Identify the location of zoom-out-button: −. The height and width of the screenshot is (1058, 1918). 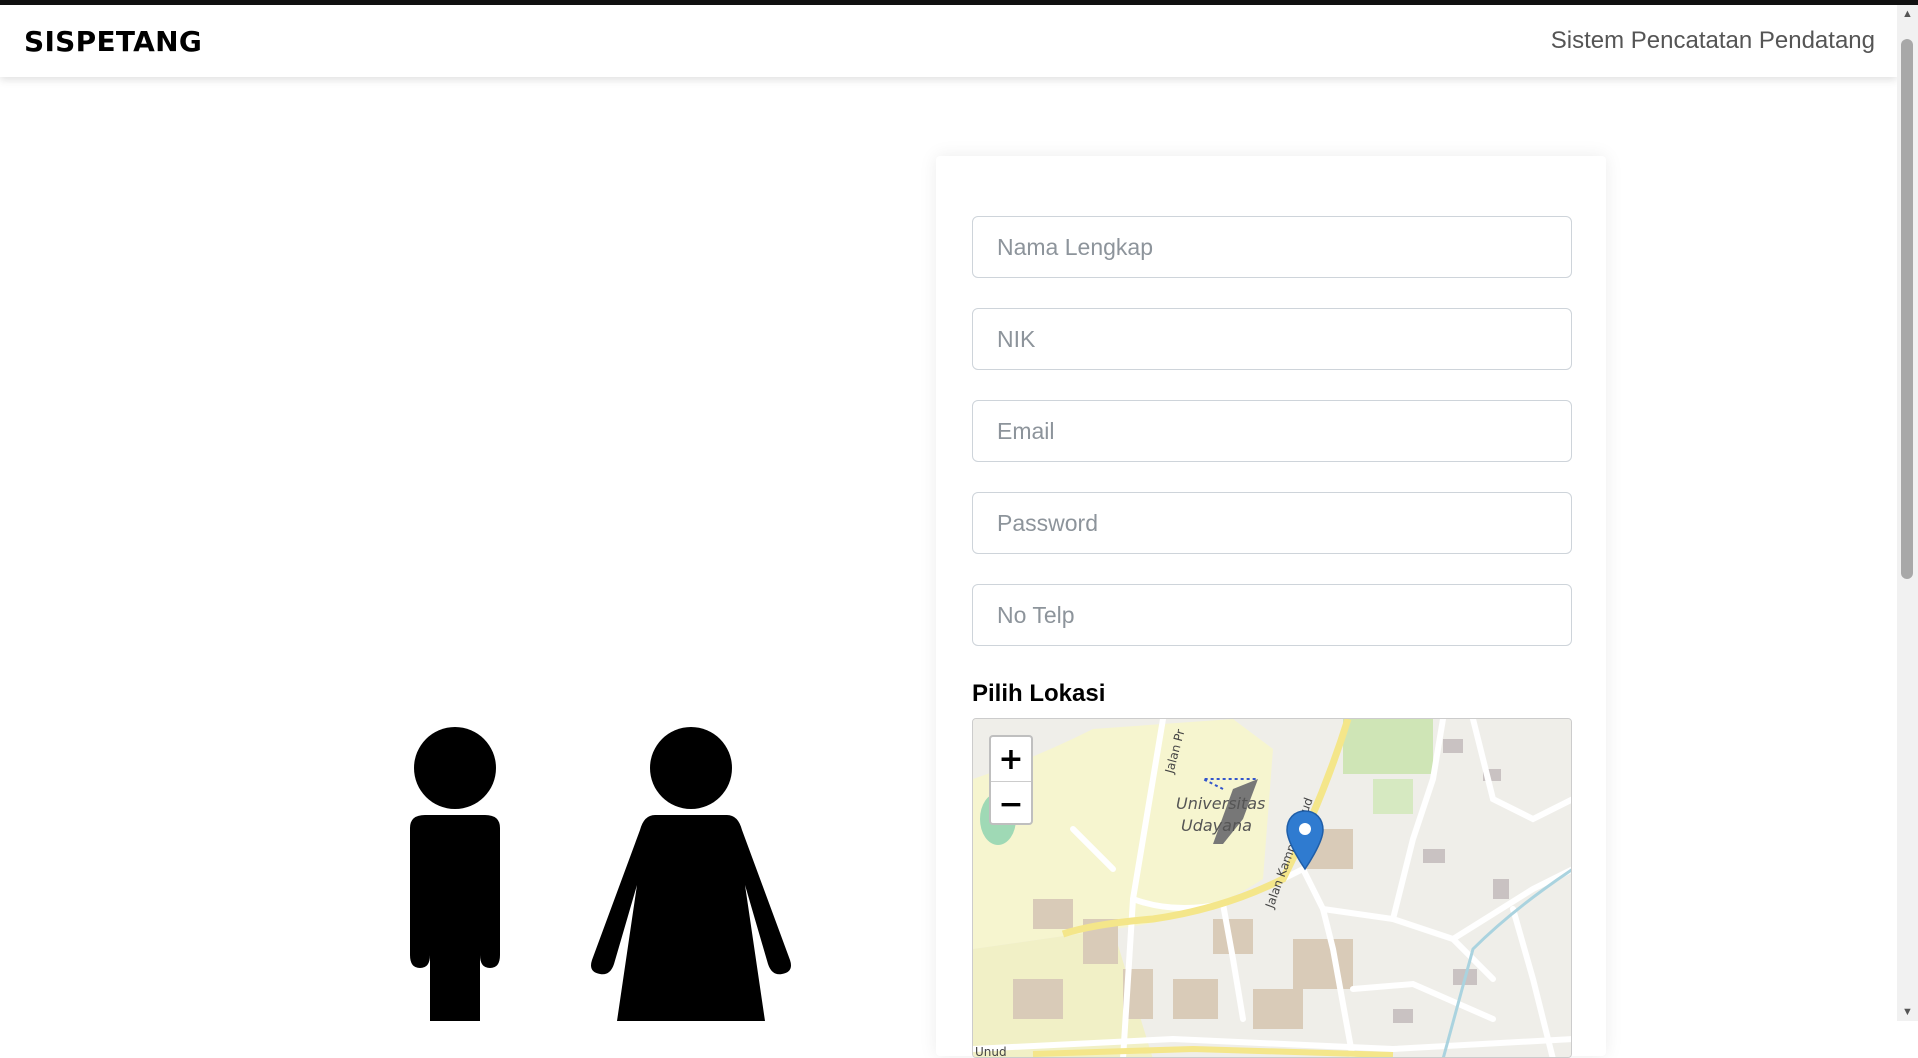
(1011, 802).